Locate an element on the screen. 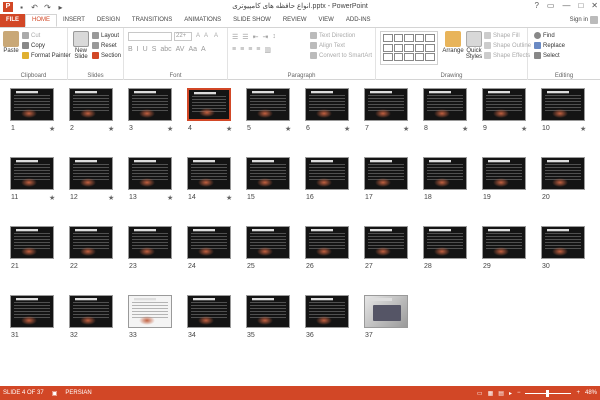 This screenshot has height=400, width=600. tab-home: HOME is located at coordinates (41, 20).